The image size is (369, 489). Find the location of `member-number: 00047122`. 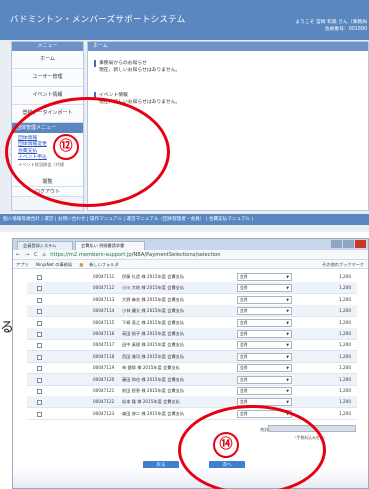

member-number: 00047122 is located at coordinates (104, 402).